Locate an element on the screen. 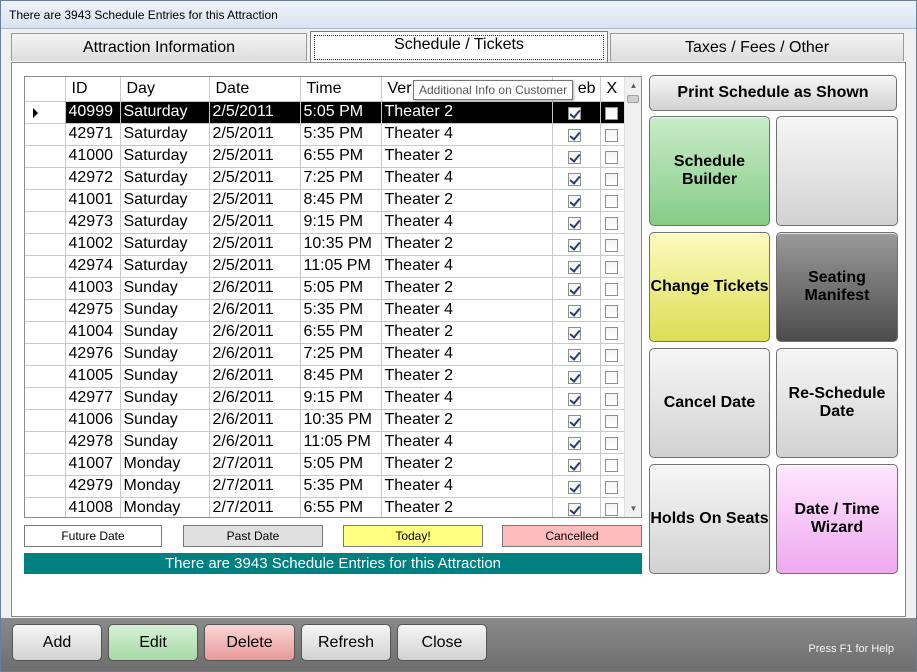 This screenshot has height=672, width=917. table-row: 41001 Saturday 2/5/2011 8:45 PM Theater 2 is located at coordinates (325, 200).